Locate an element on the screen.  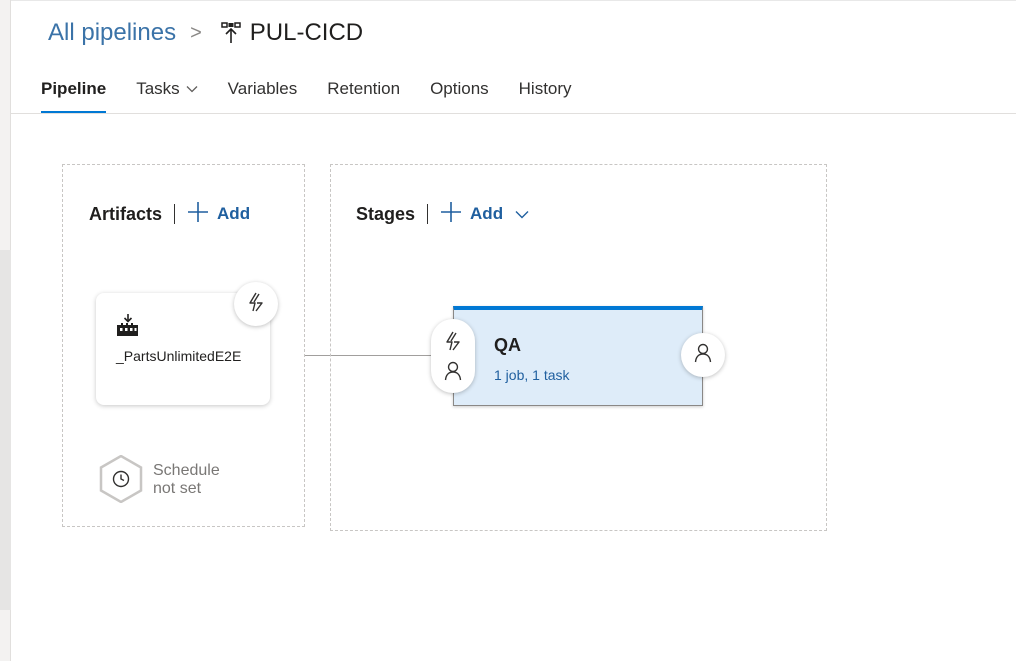
pipeline-title: PUL-CICD is located at coordinates (306, 32).